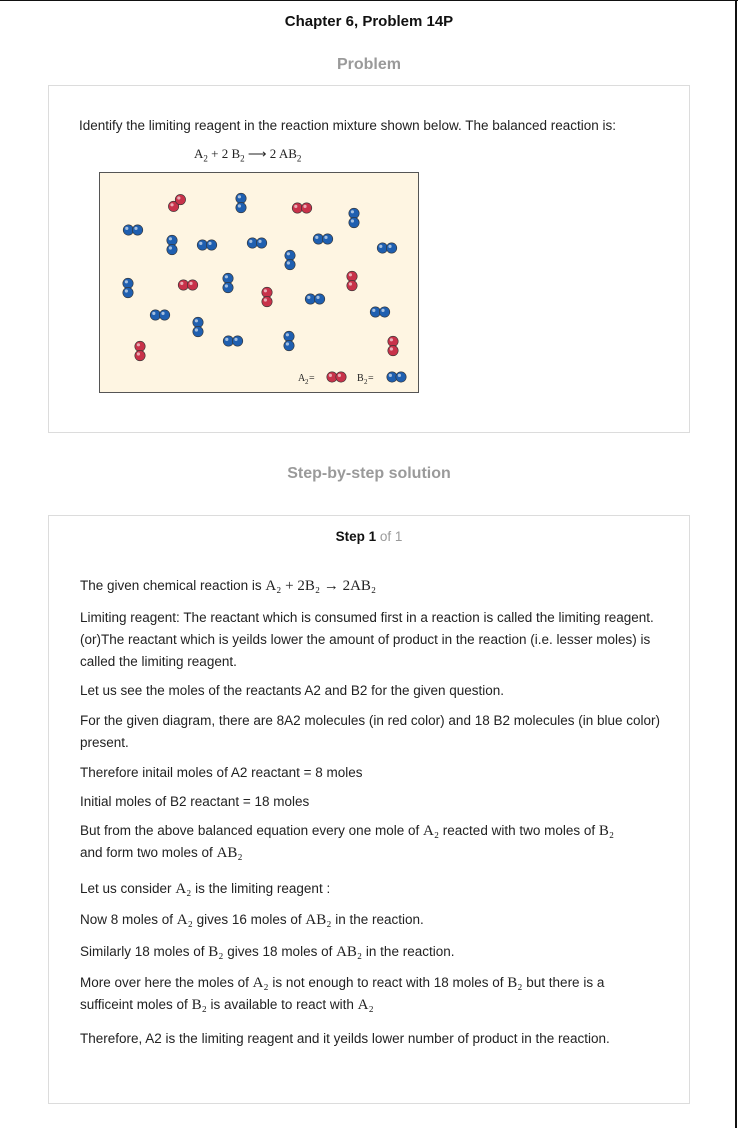 This screenshot has width=738, height=1128. What do you see at coordinates (195, 801) in the screenshot?
I see `solution-line-6: Initial moles of B2 reactant = 18 moles` at bounding box center [195, 801].